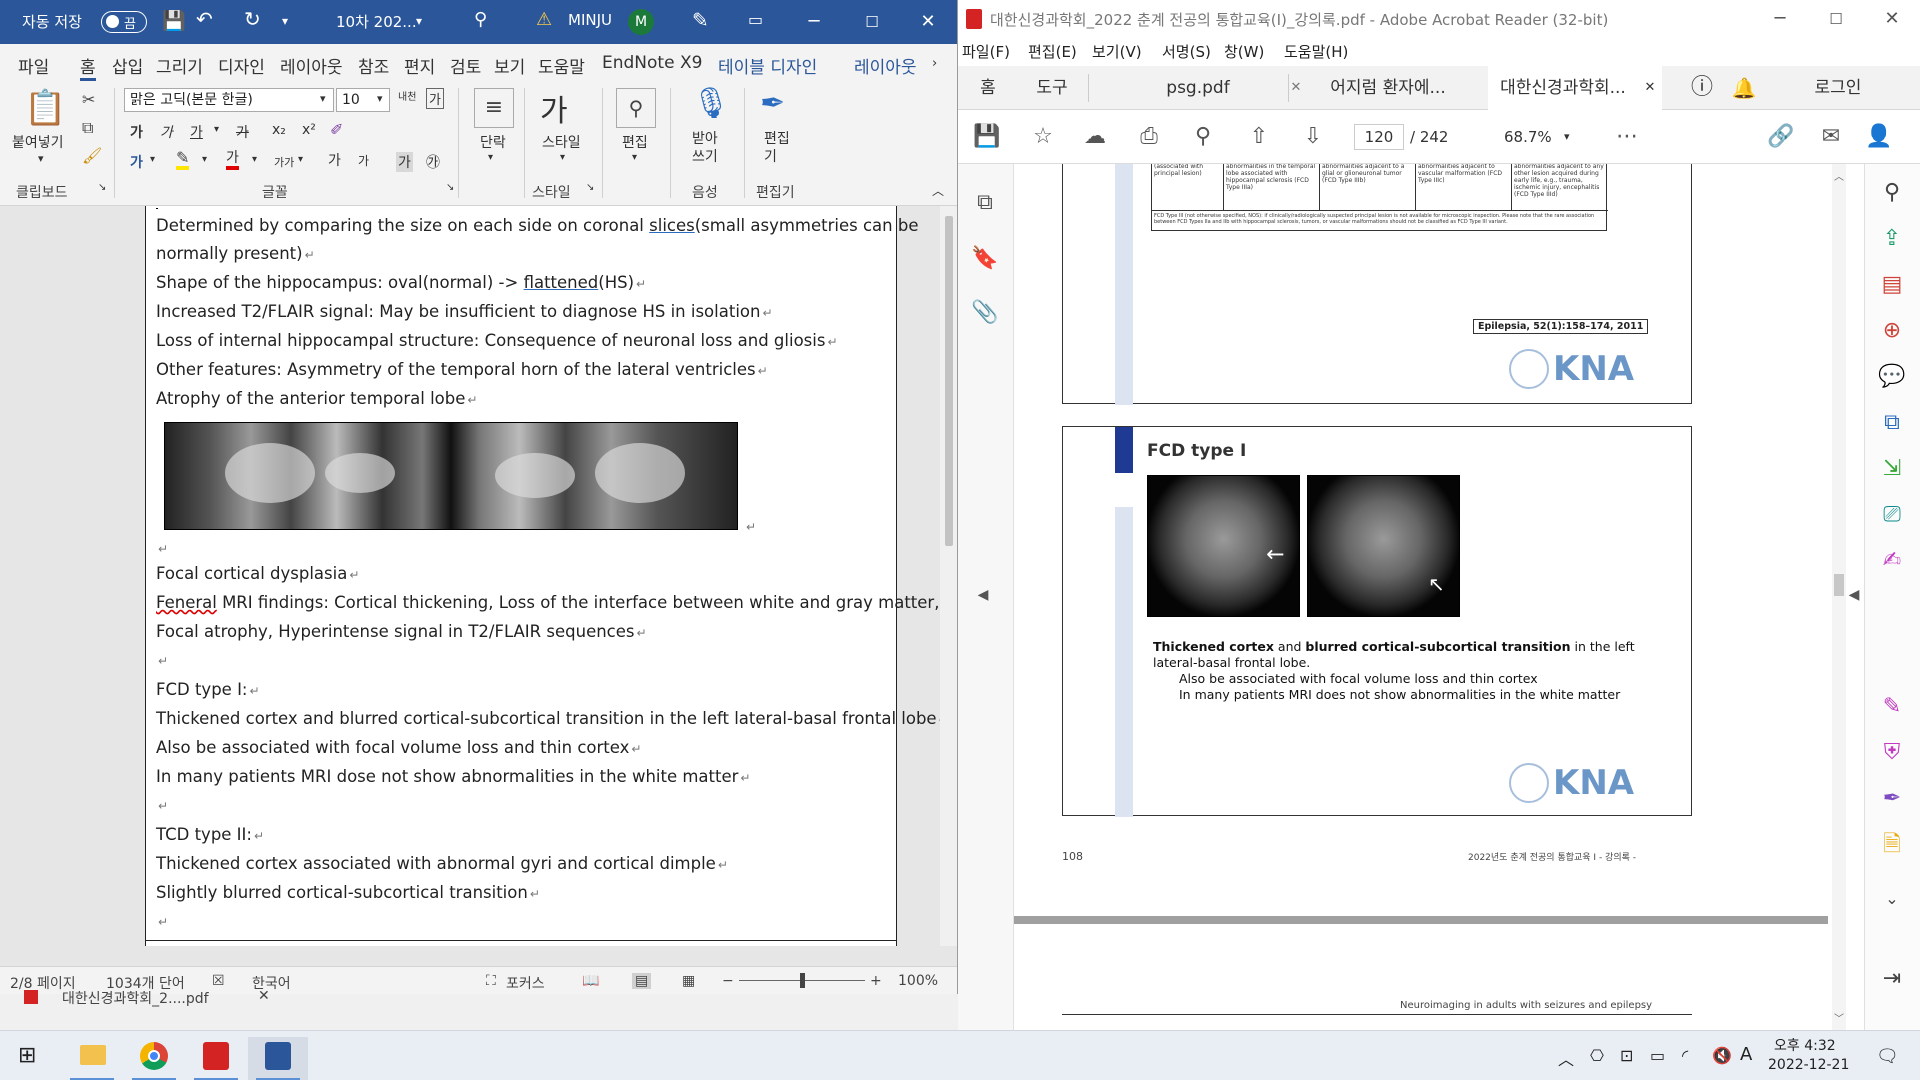 The image size is (1920, 1080). Describe the element at coordinates (1892, 423) in the screenshot. I see `combine-files-icon: ⧉` at that location.